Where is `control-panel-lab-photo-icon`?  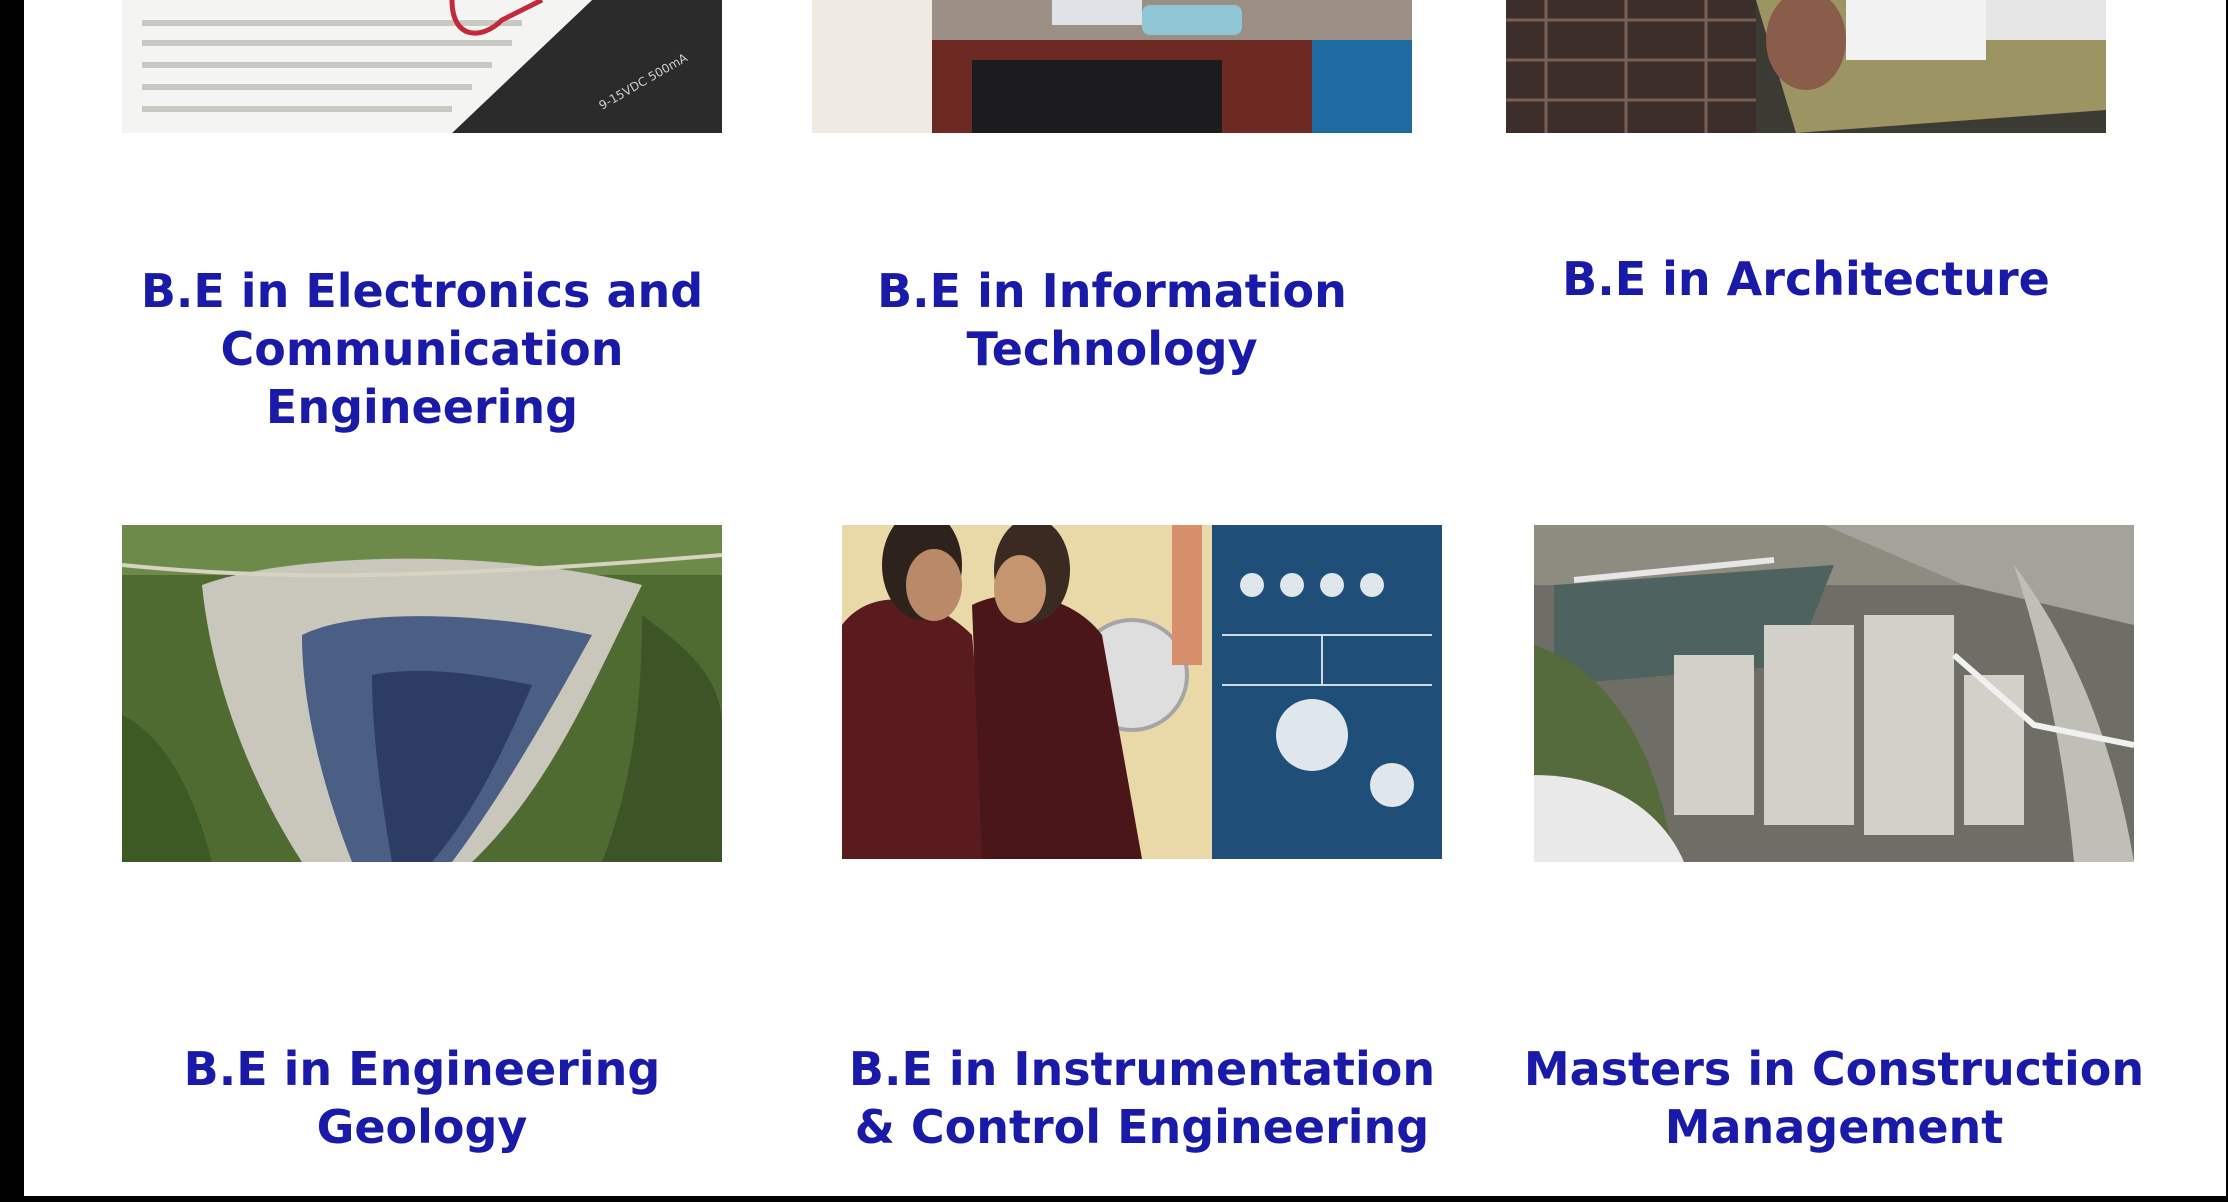 control-panel-lab-photo-icon is located at coordinates (1142, 692).